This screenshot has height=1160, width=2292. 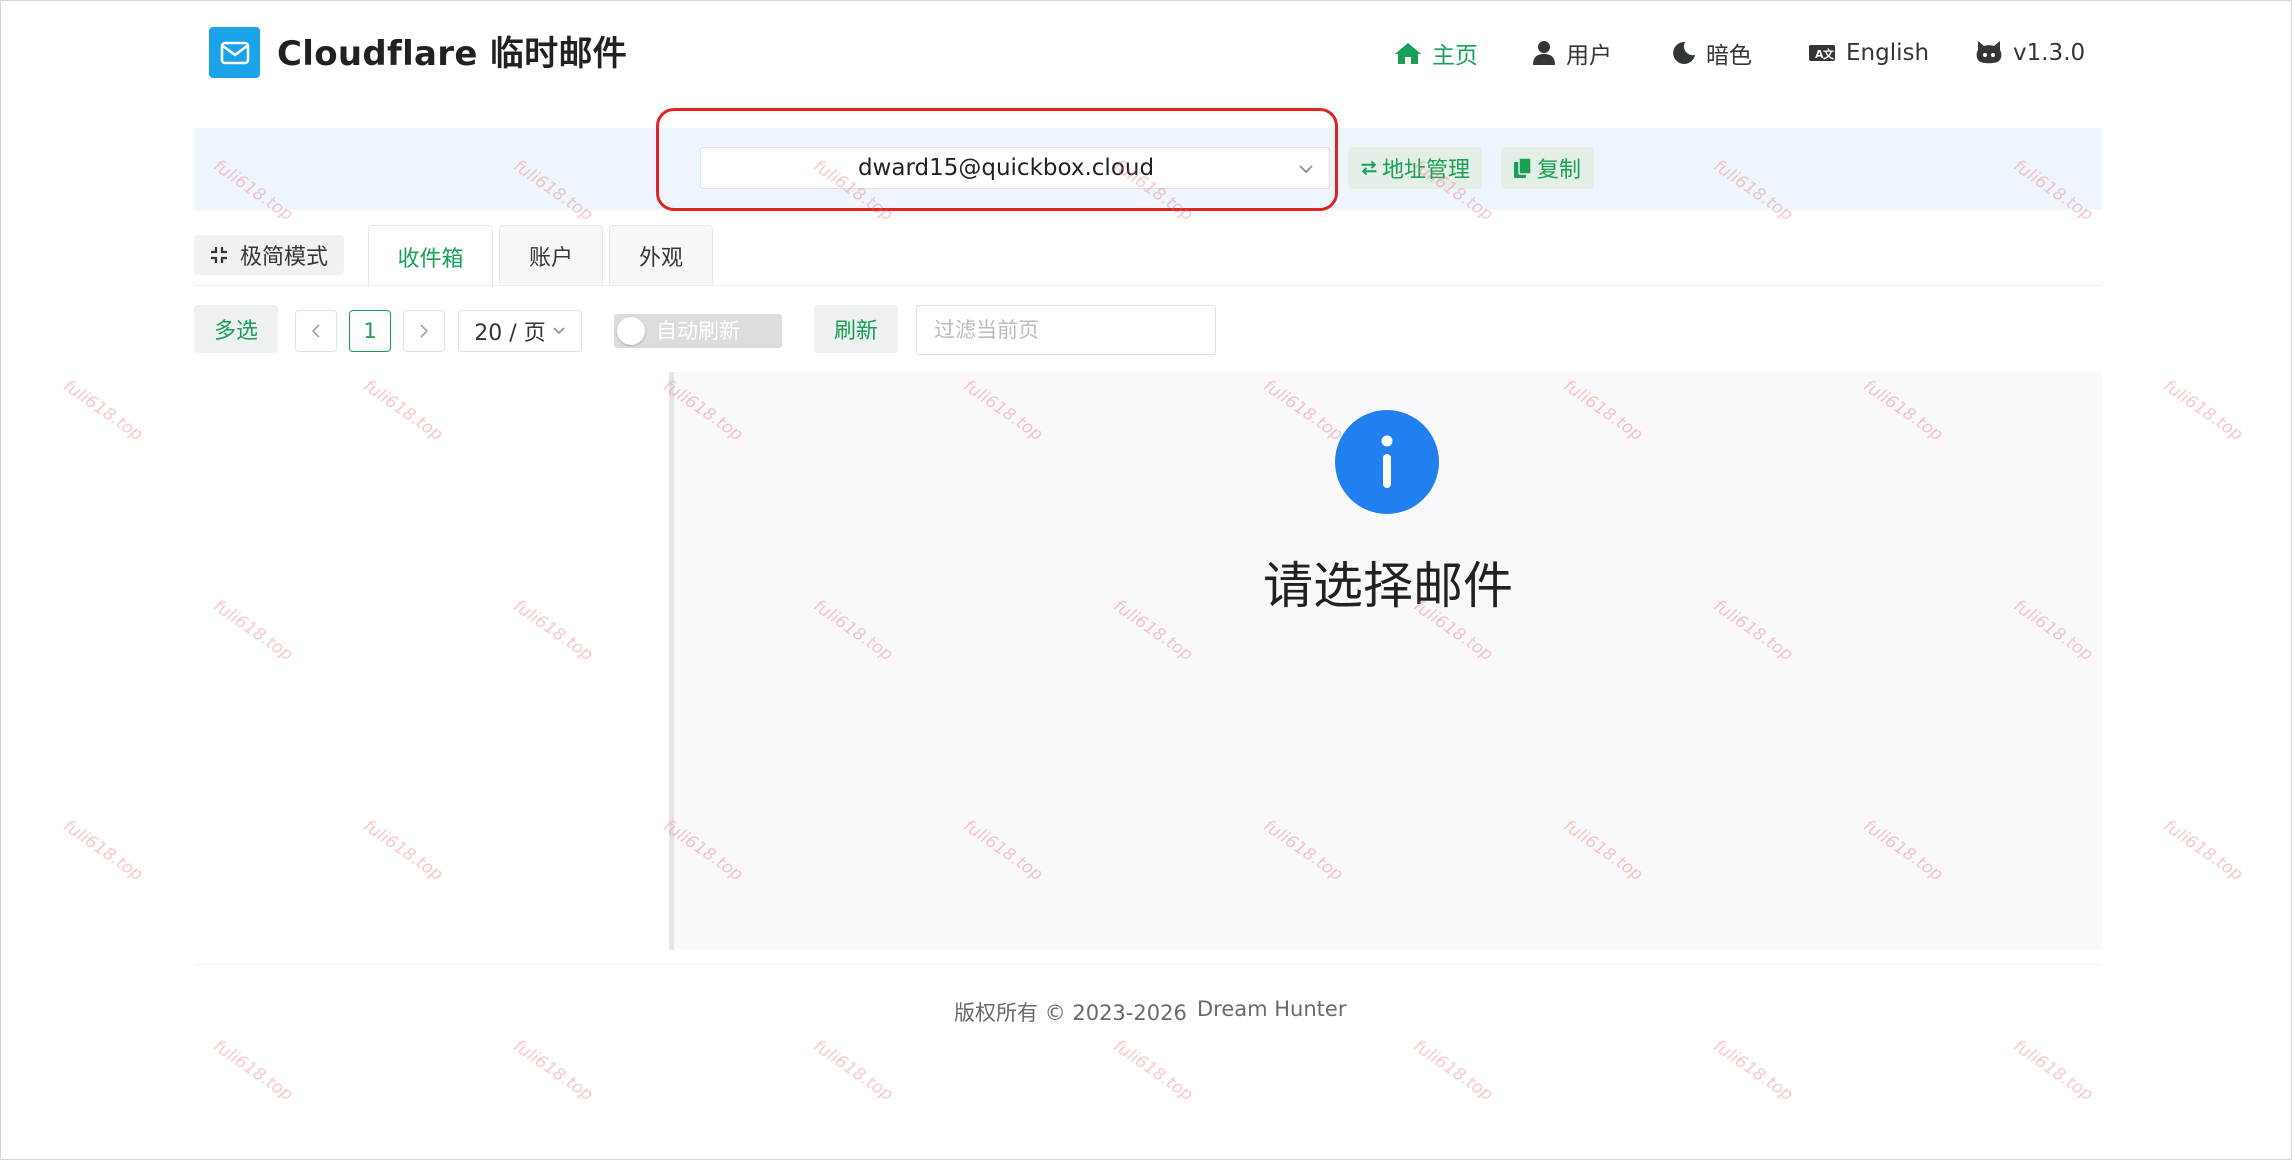 What do you see at coordinates (1547, 168) in the screenshot?
I see `copy-address-button: 复制` at bounding box center [1547, 168].